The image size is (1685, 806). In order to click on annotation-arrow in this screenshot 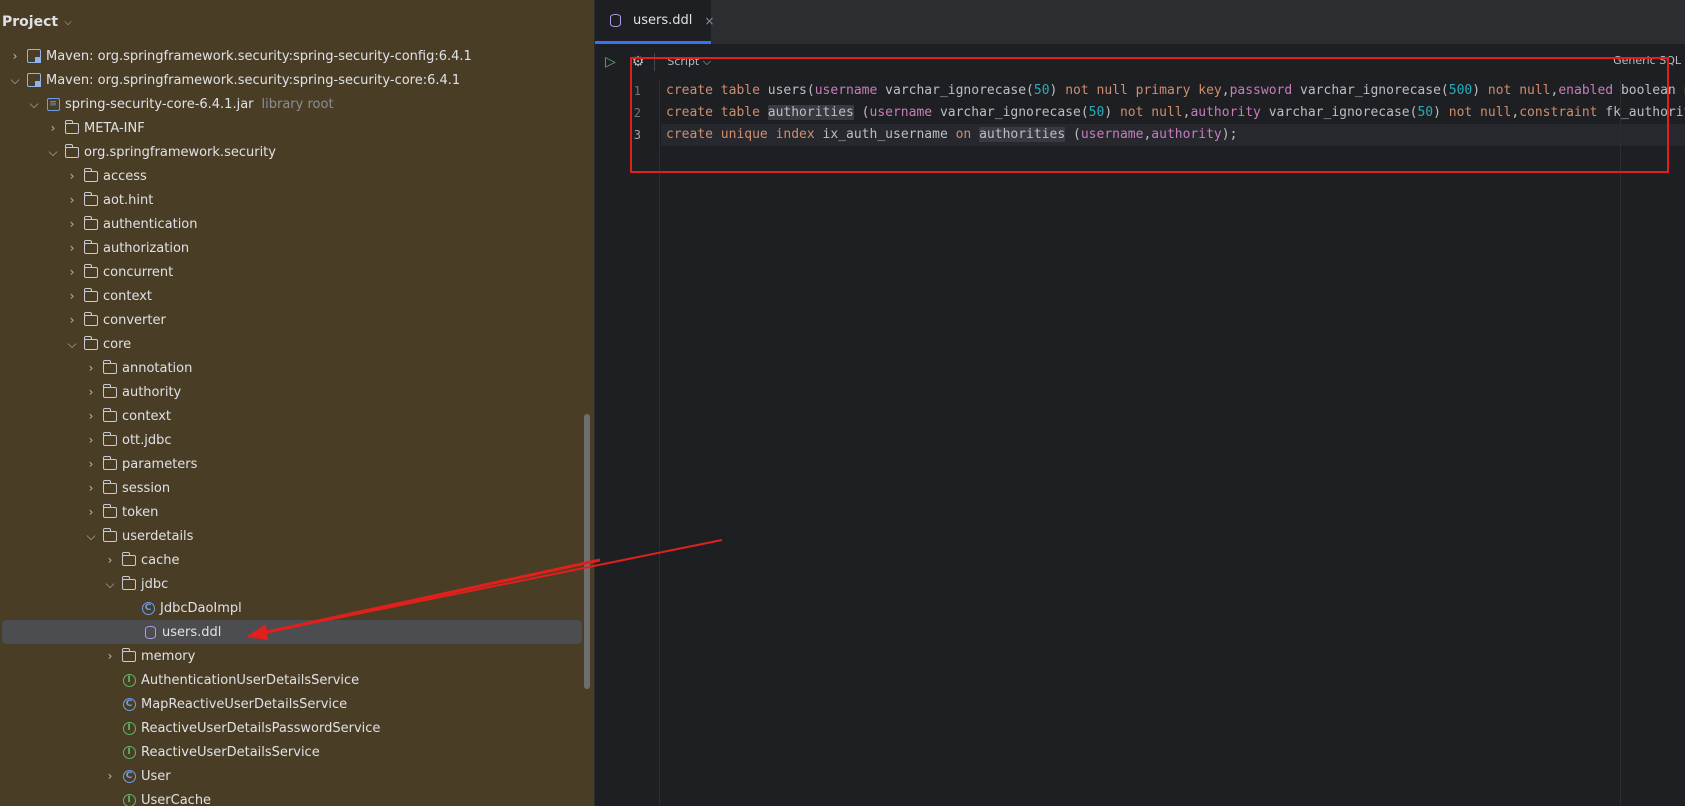, I will do `click(484, 589)`.